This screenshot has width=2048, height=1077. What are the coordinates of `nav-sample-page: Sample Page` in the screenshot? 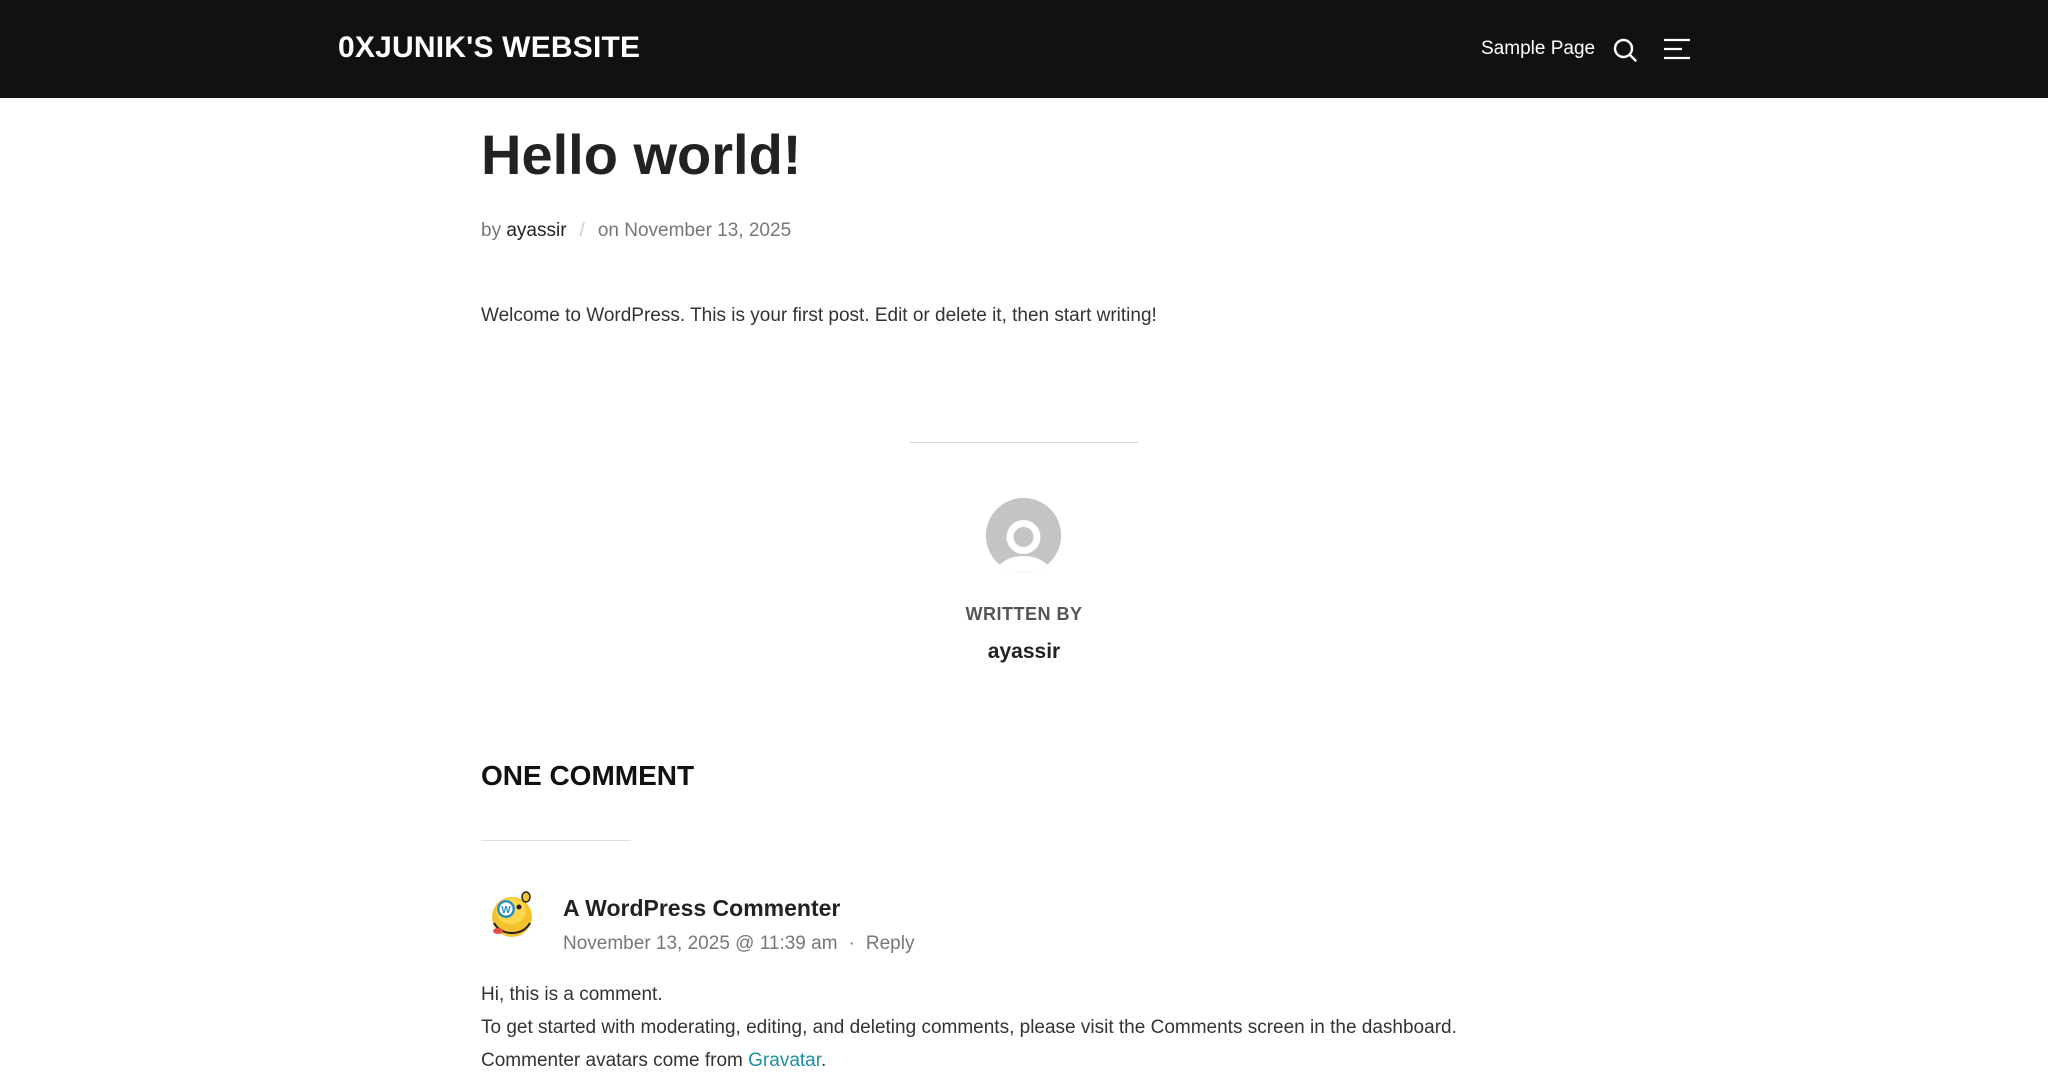 It's located at (1538, 49).